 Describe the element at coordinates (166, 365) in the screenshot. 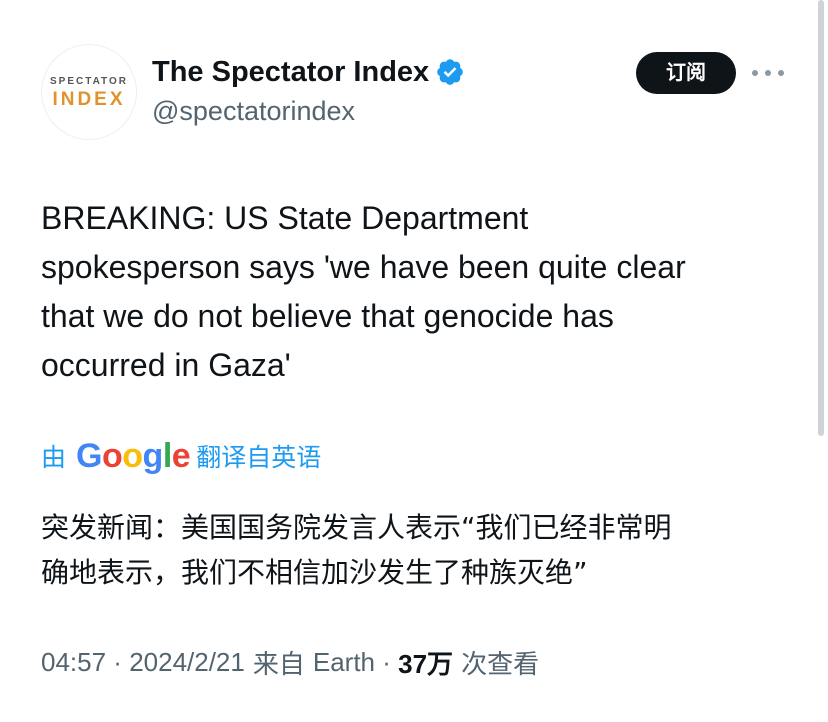

I see `tweet-text-line: occurred in Gaza'` at that location.